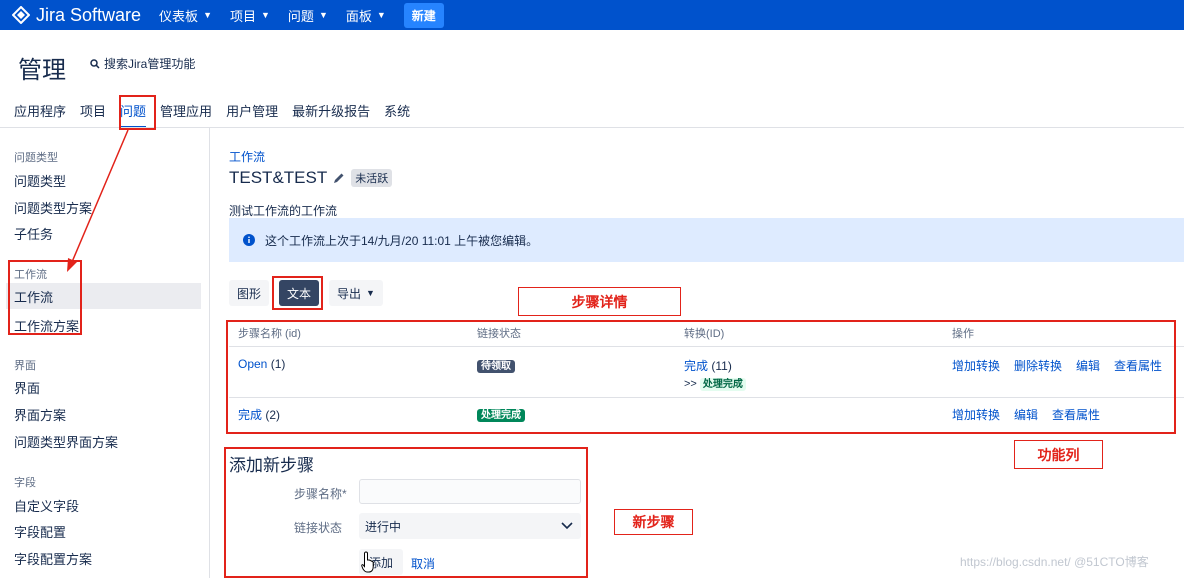 This screenshot has height=578, width=1184. What do you see at coordinates (1054, 562) in the screenshot?
I see `watermark: https://blog.csdn.net/ @51CTO博客` at bounding box center [1054, 562].